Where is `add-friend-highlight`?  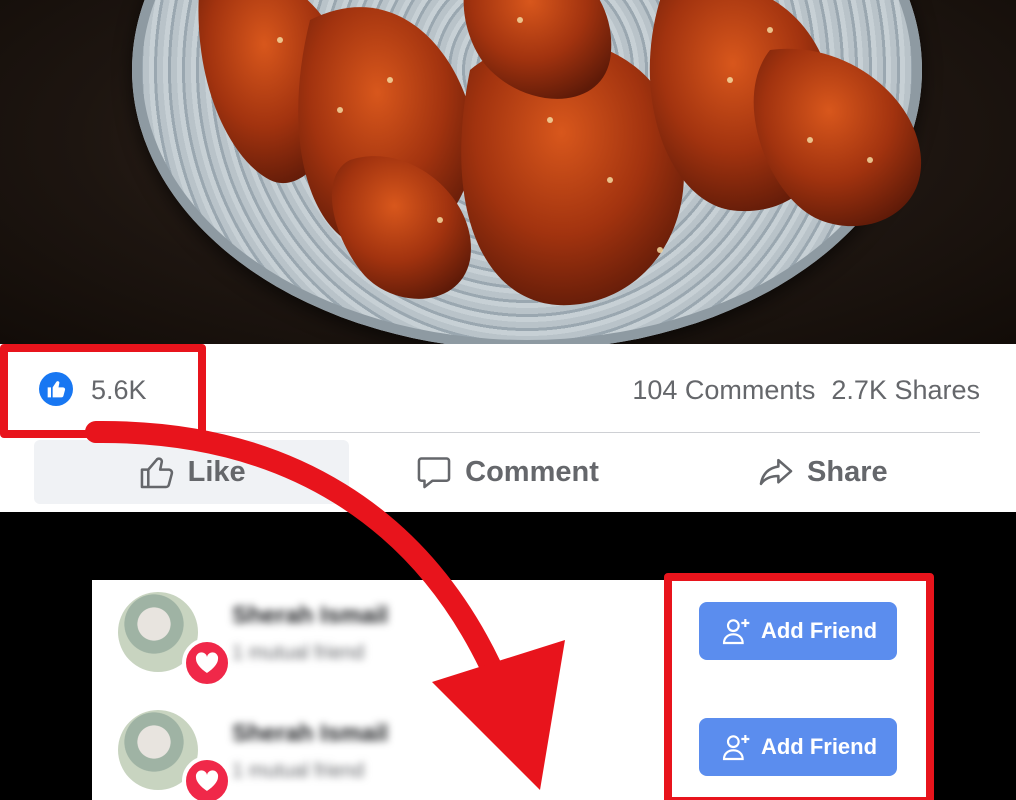 add-friend-highlight is located at coordinates (799, 686).